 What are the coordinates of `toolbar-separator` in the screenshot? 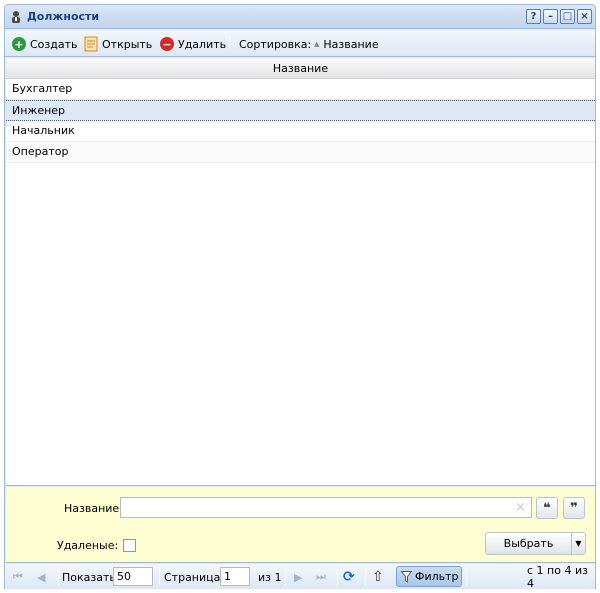 It's located at (229, 43).